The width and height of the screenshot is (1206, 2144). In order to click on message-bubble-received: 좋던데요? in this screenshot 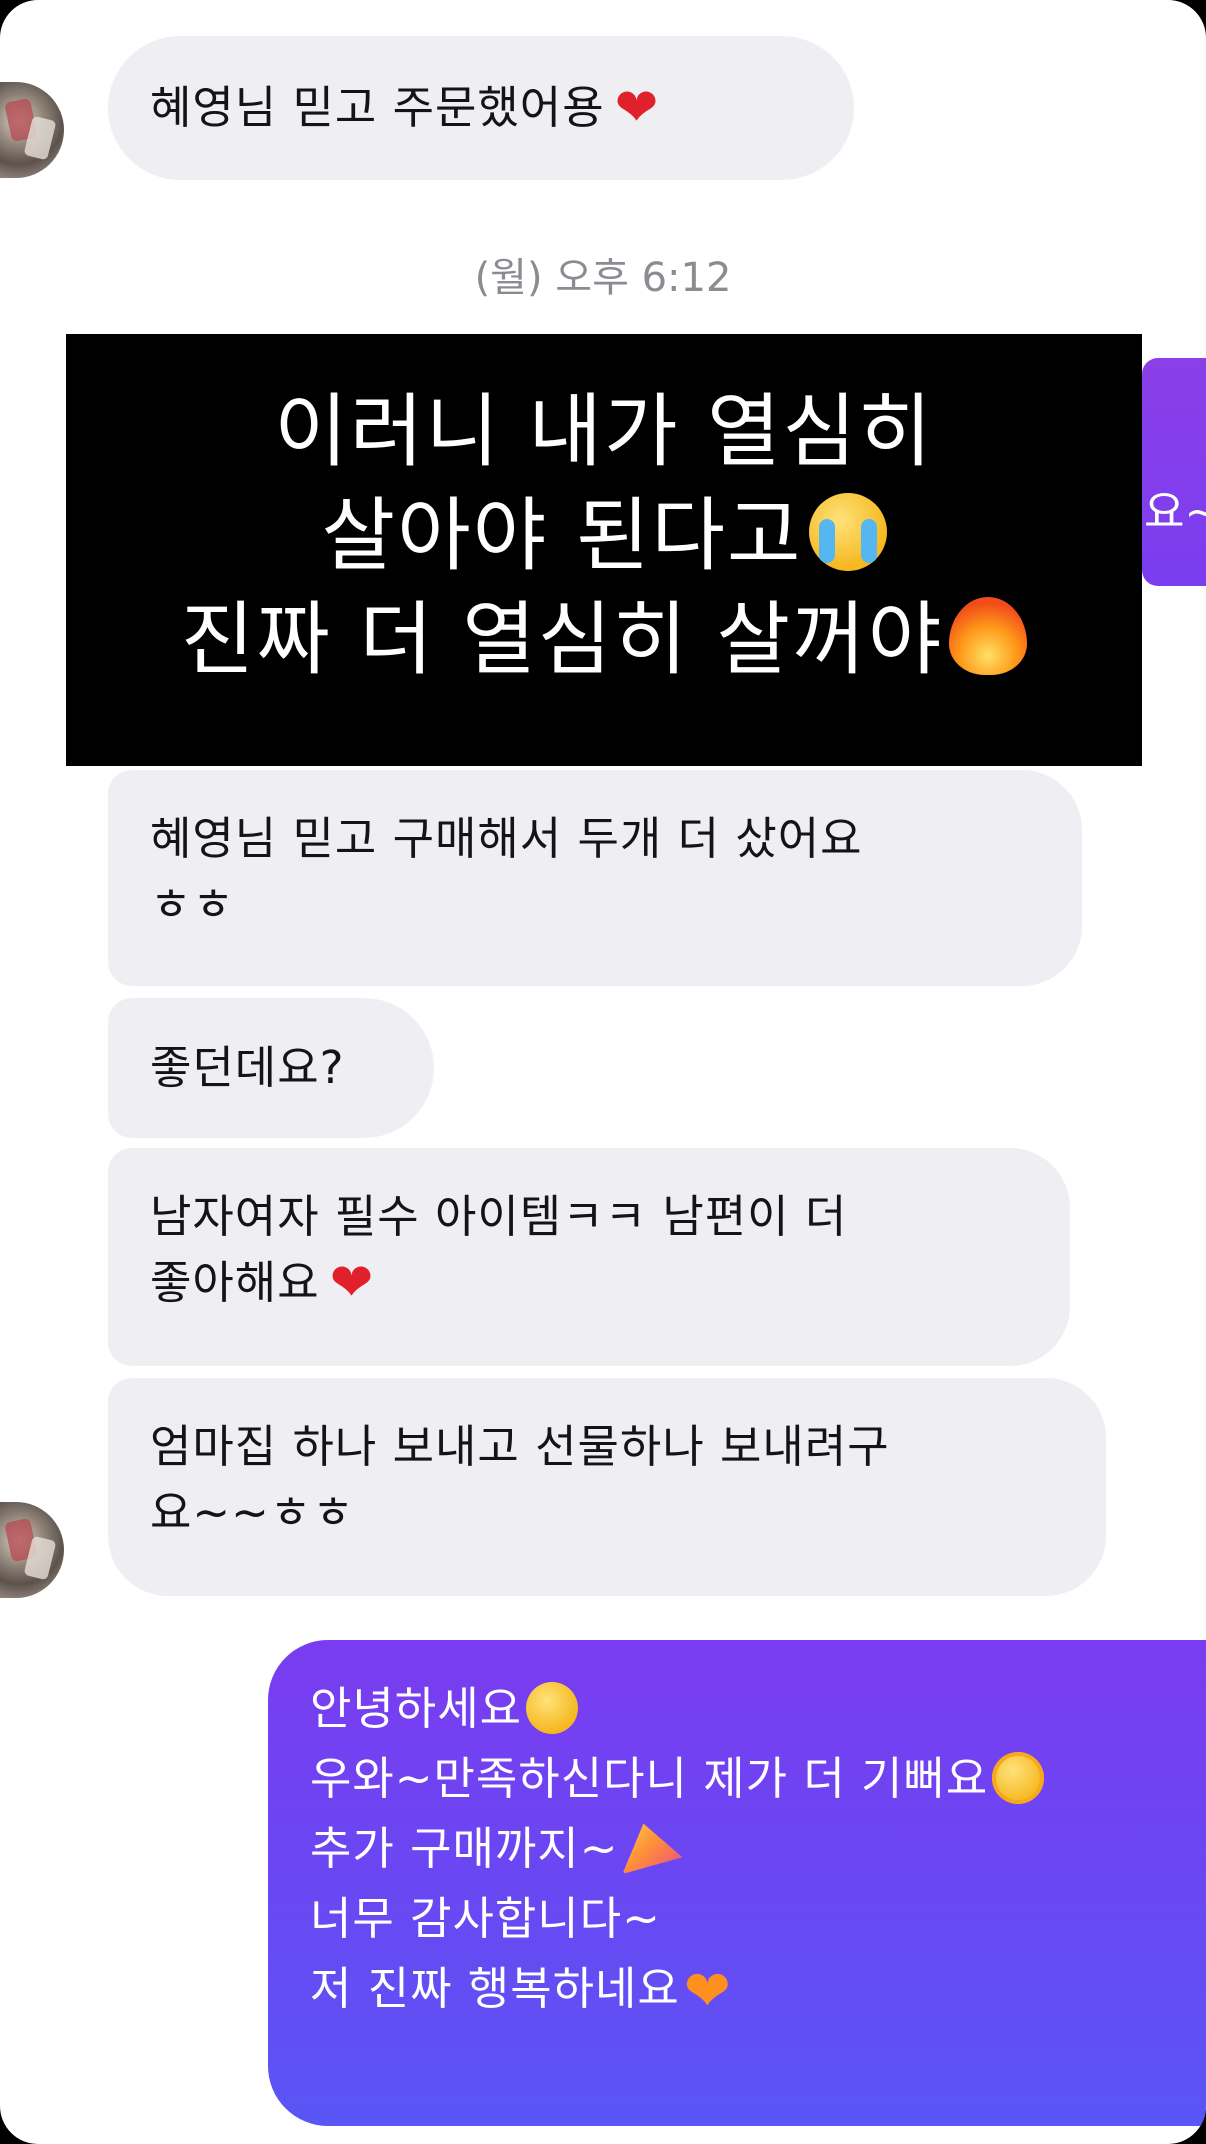, I will do `click(271, 1068)`.